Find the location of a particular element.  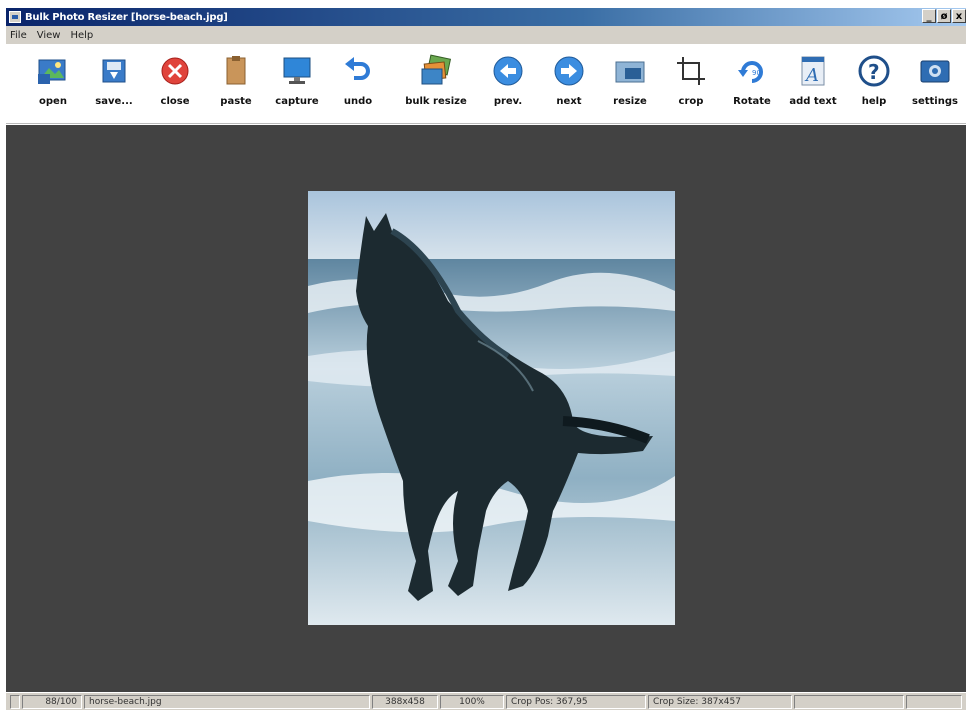

help-button: ? help is located at coordinates (874, 85).